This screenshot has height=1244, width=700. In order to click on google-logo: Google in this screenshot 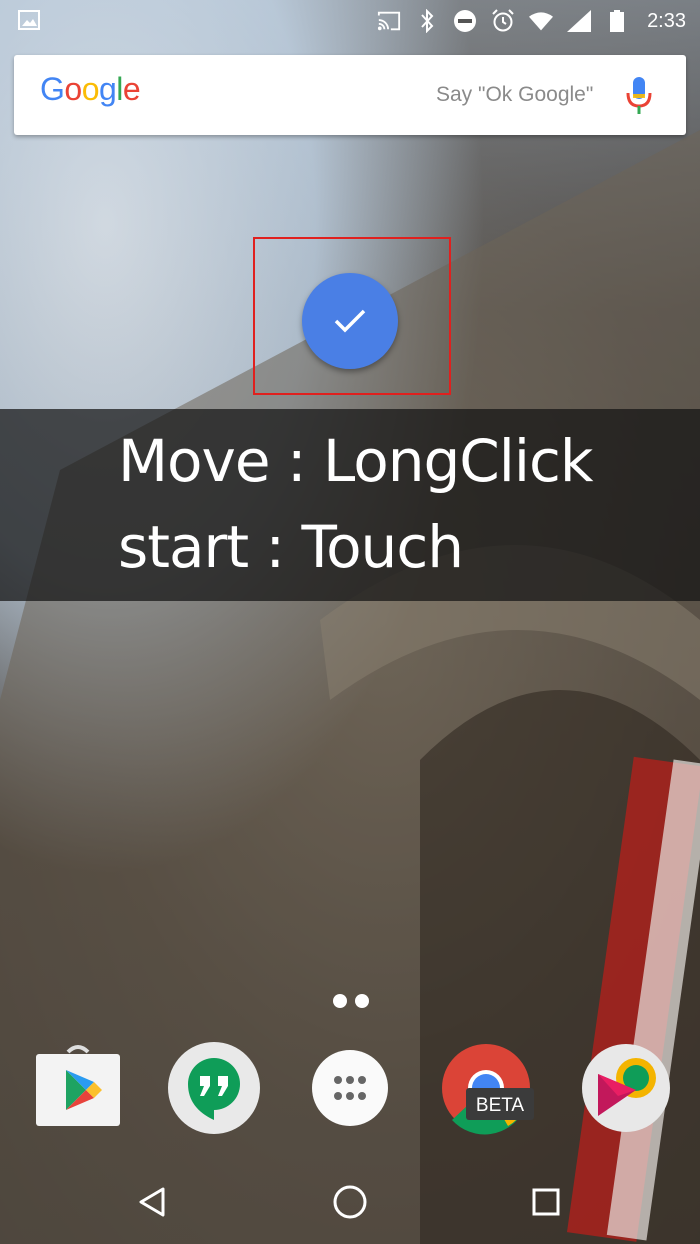, I will do `click(90, 89)`.